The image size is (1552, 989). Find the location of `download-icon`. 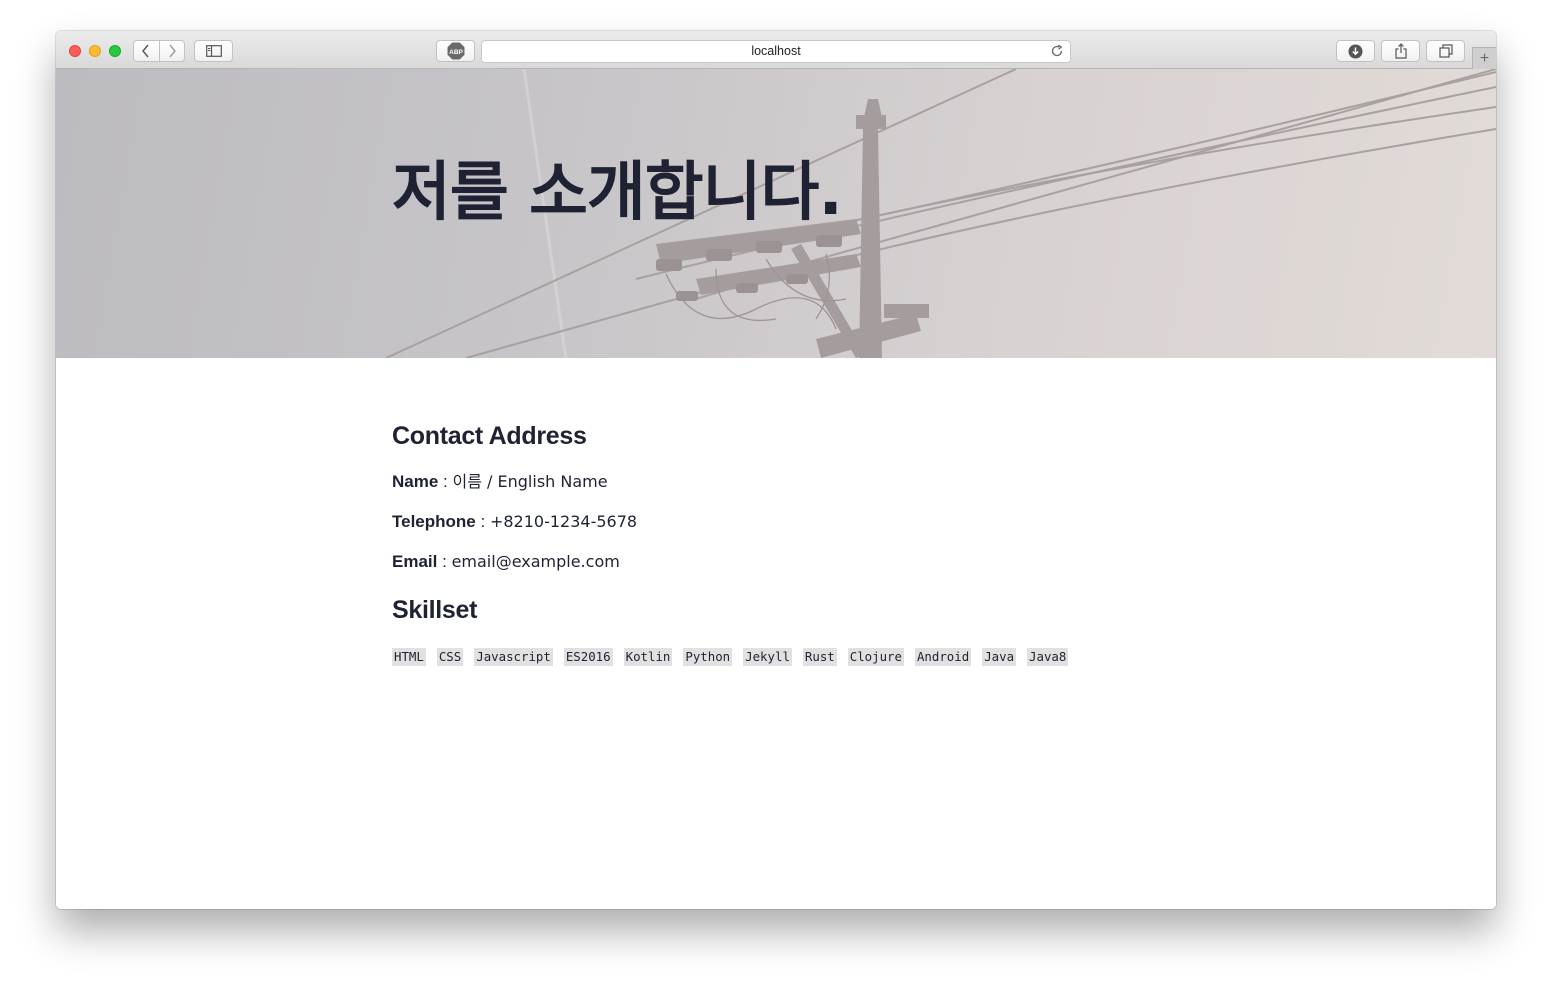

download-icon is located at coordinates (1355, 51).